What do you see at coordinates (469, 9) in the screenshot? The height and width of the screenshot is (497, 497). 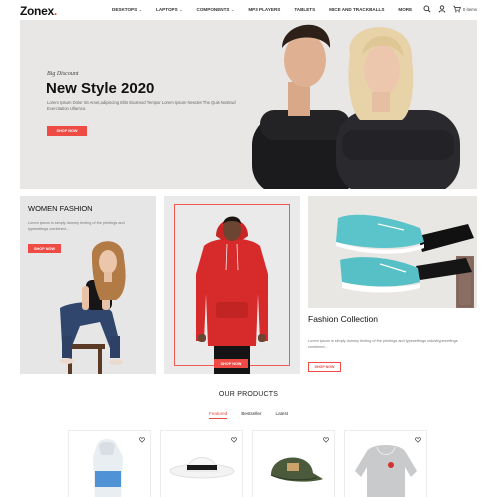 I see `cart-count: 0 items` at bounding box center [469, 9].